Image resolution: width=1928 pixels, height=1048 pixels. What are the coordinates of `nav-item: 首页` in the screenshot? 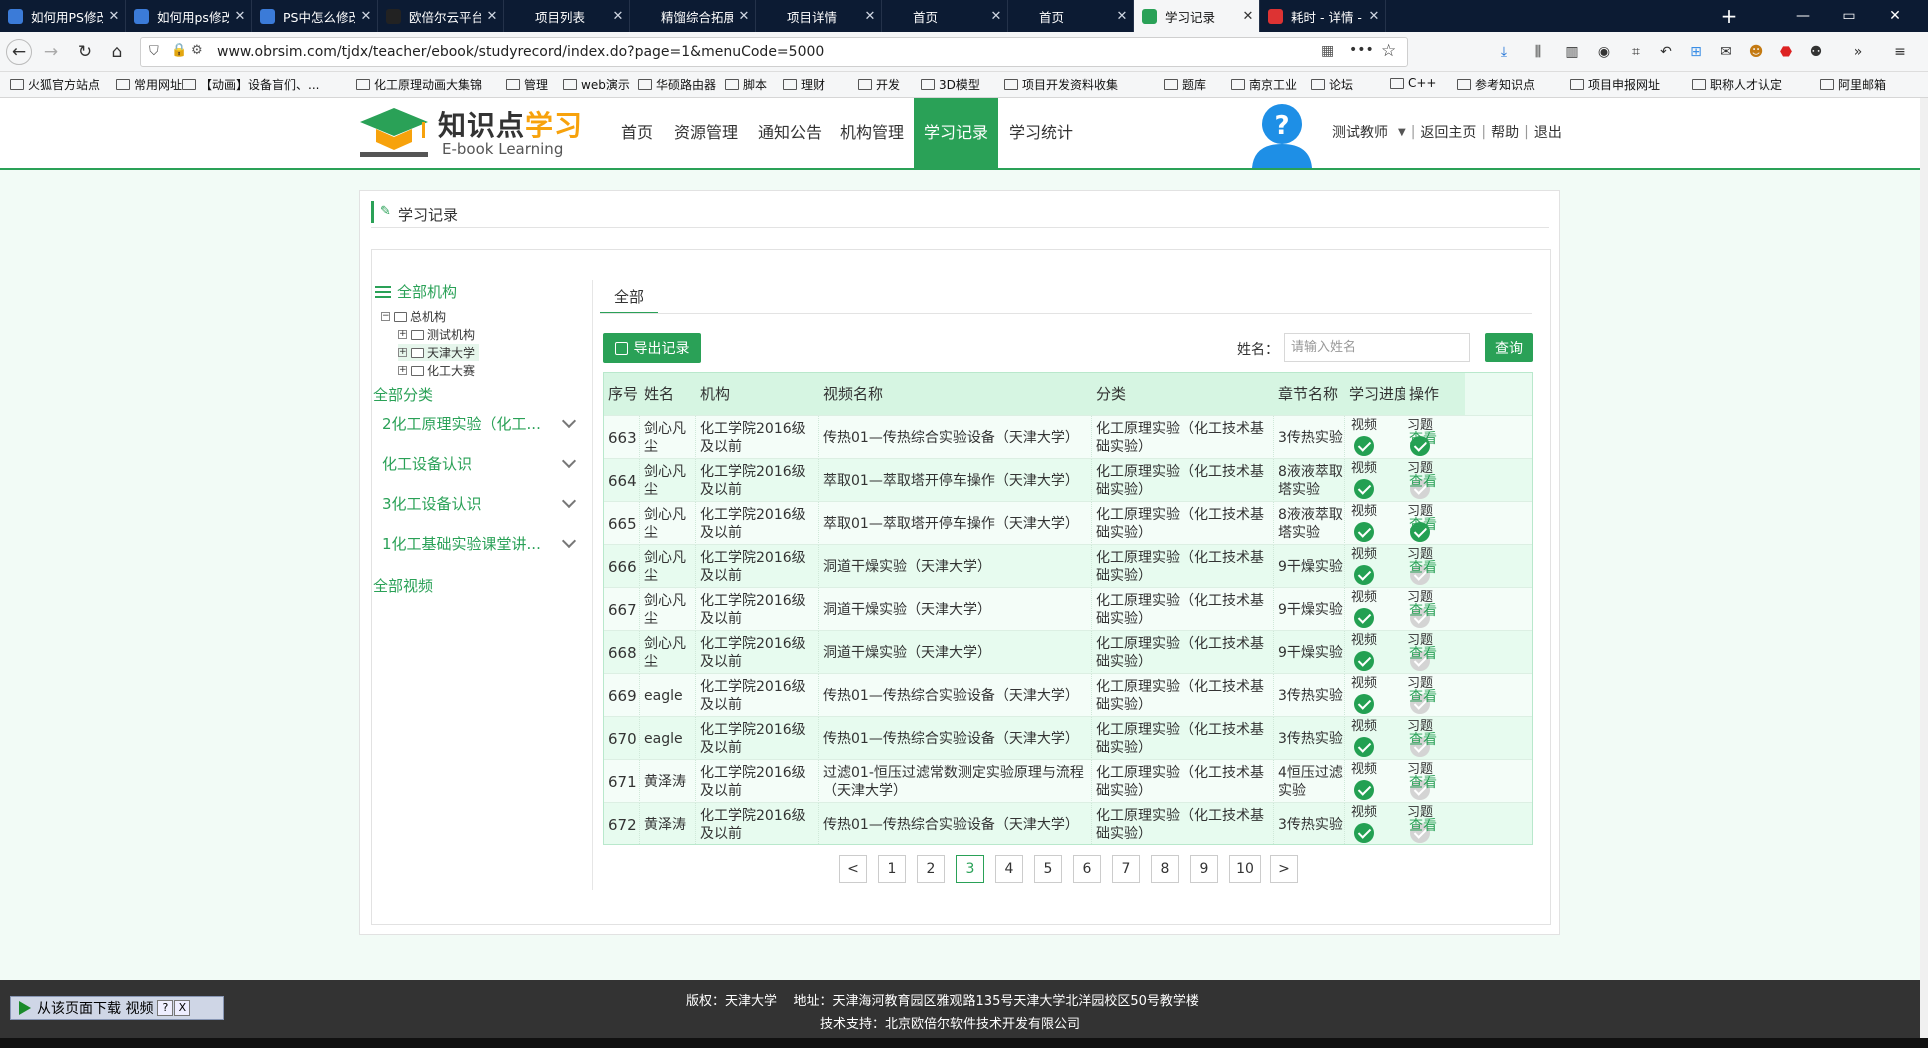 It's located at (637, 133).